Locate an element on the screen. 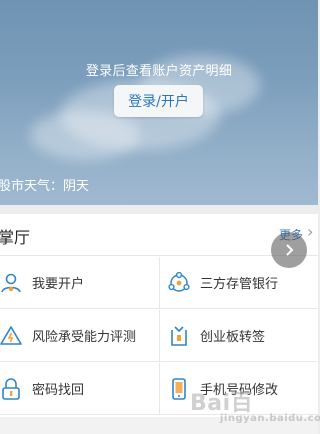  lock-icon is located at coordinates (12, 389).